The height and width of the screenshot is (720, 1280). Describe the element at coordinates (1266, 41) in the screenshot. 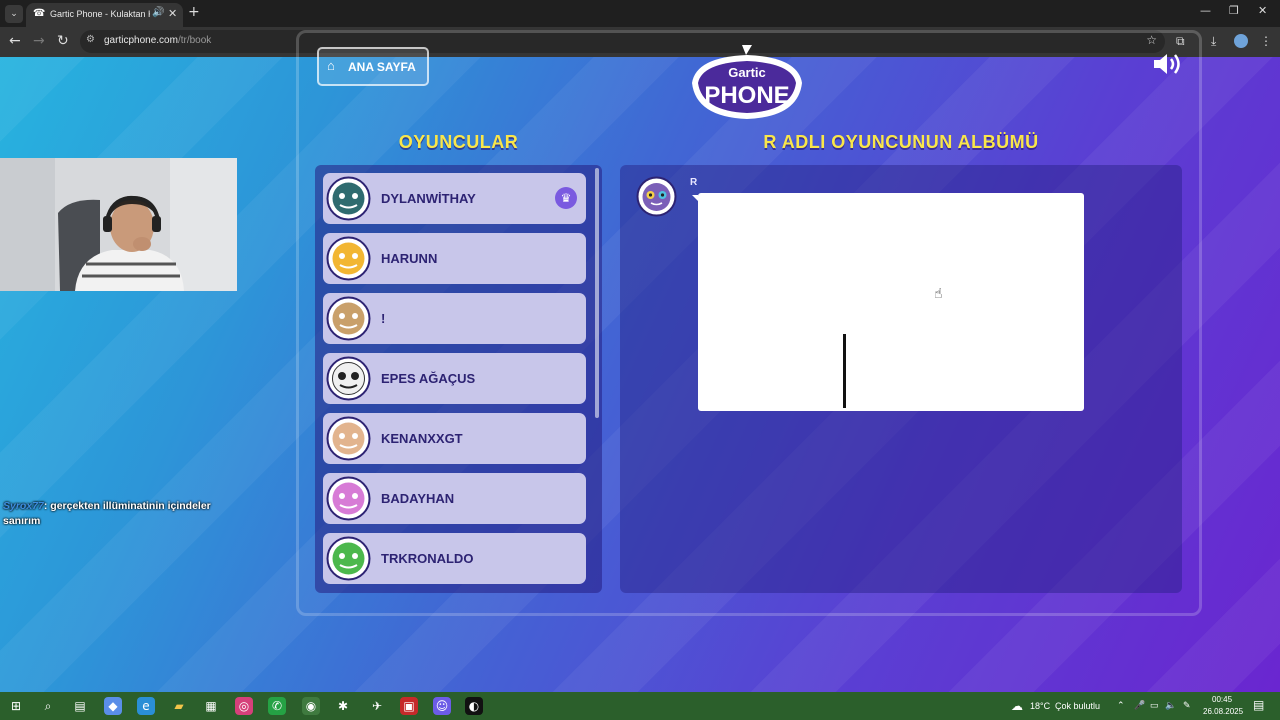

I see `menu-icon: ⋮` at that location.